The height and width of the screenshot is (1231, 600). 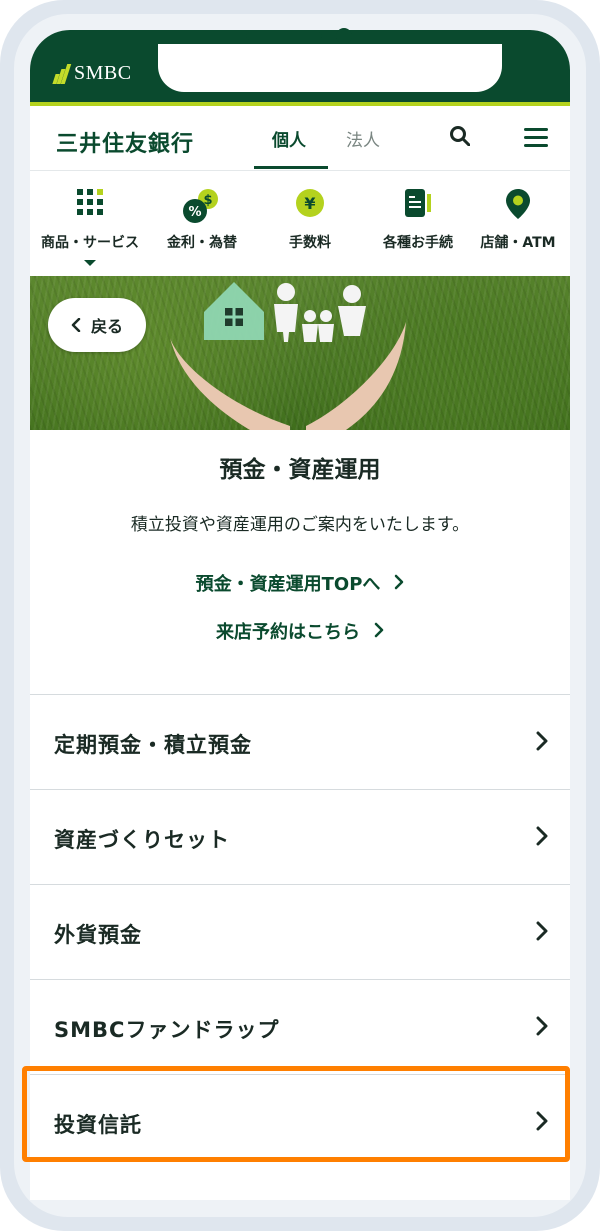 What do you see at coordinates (106, 326) in the screenshot?
I see `back-label: 戻る` at bounding box center [106, 326].